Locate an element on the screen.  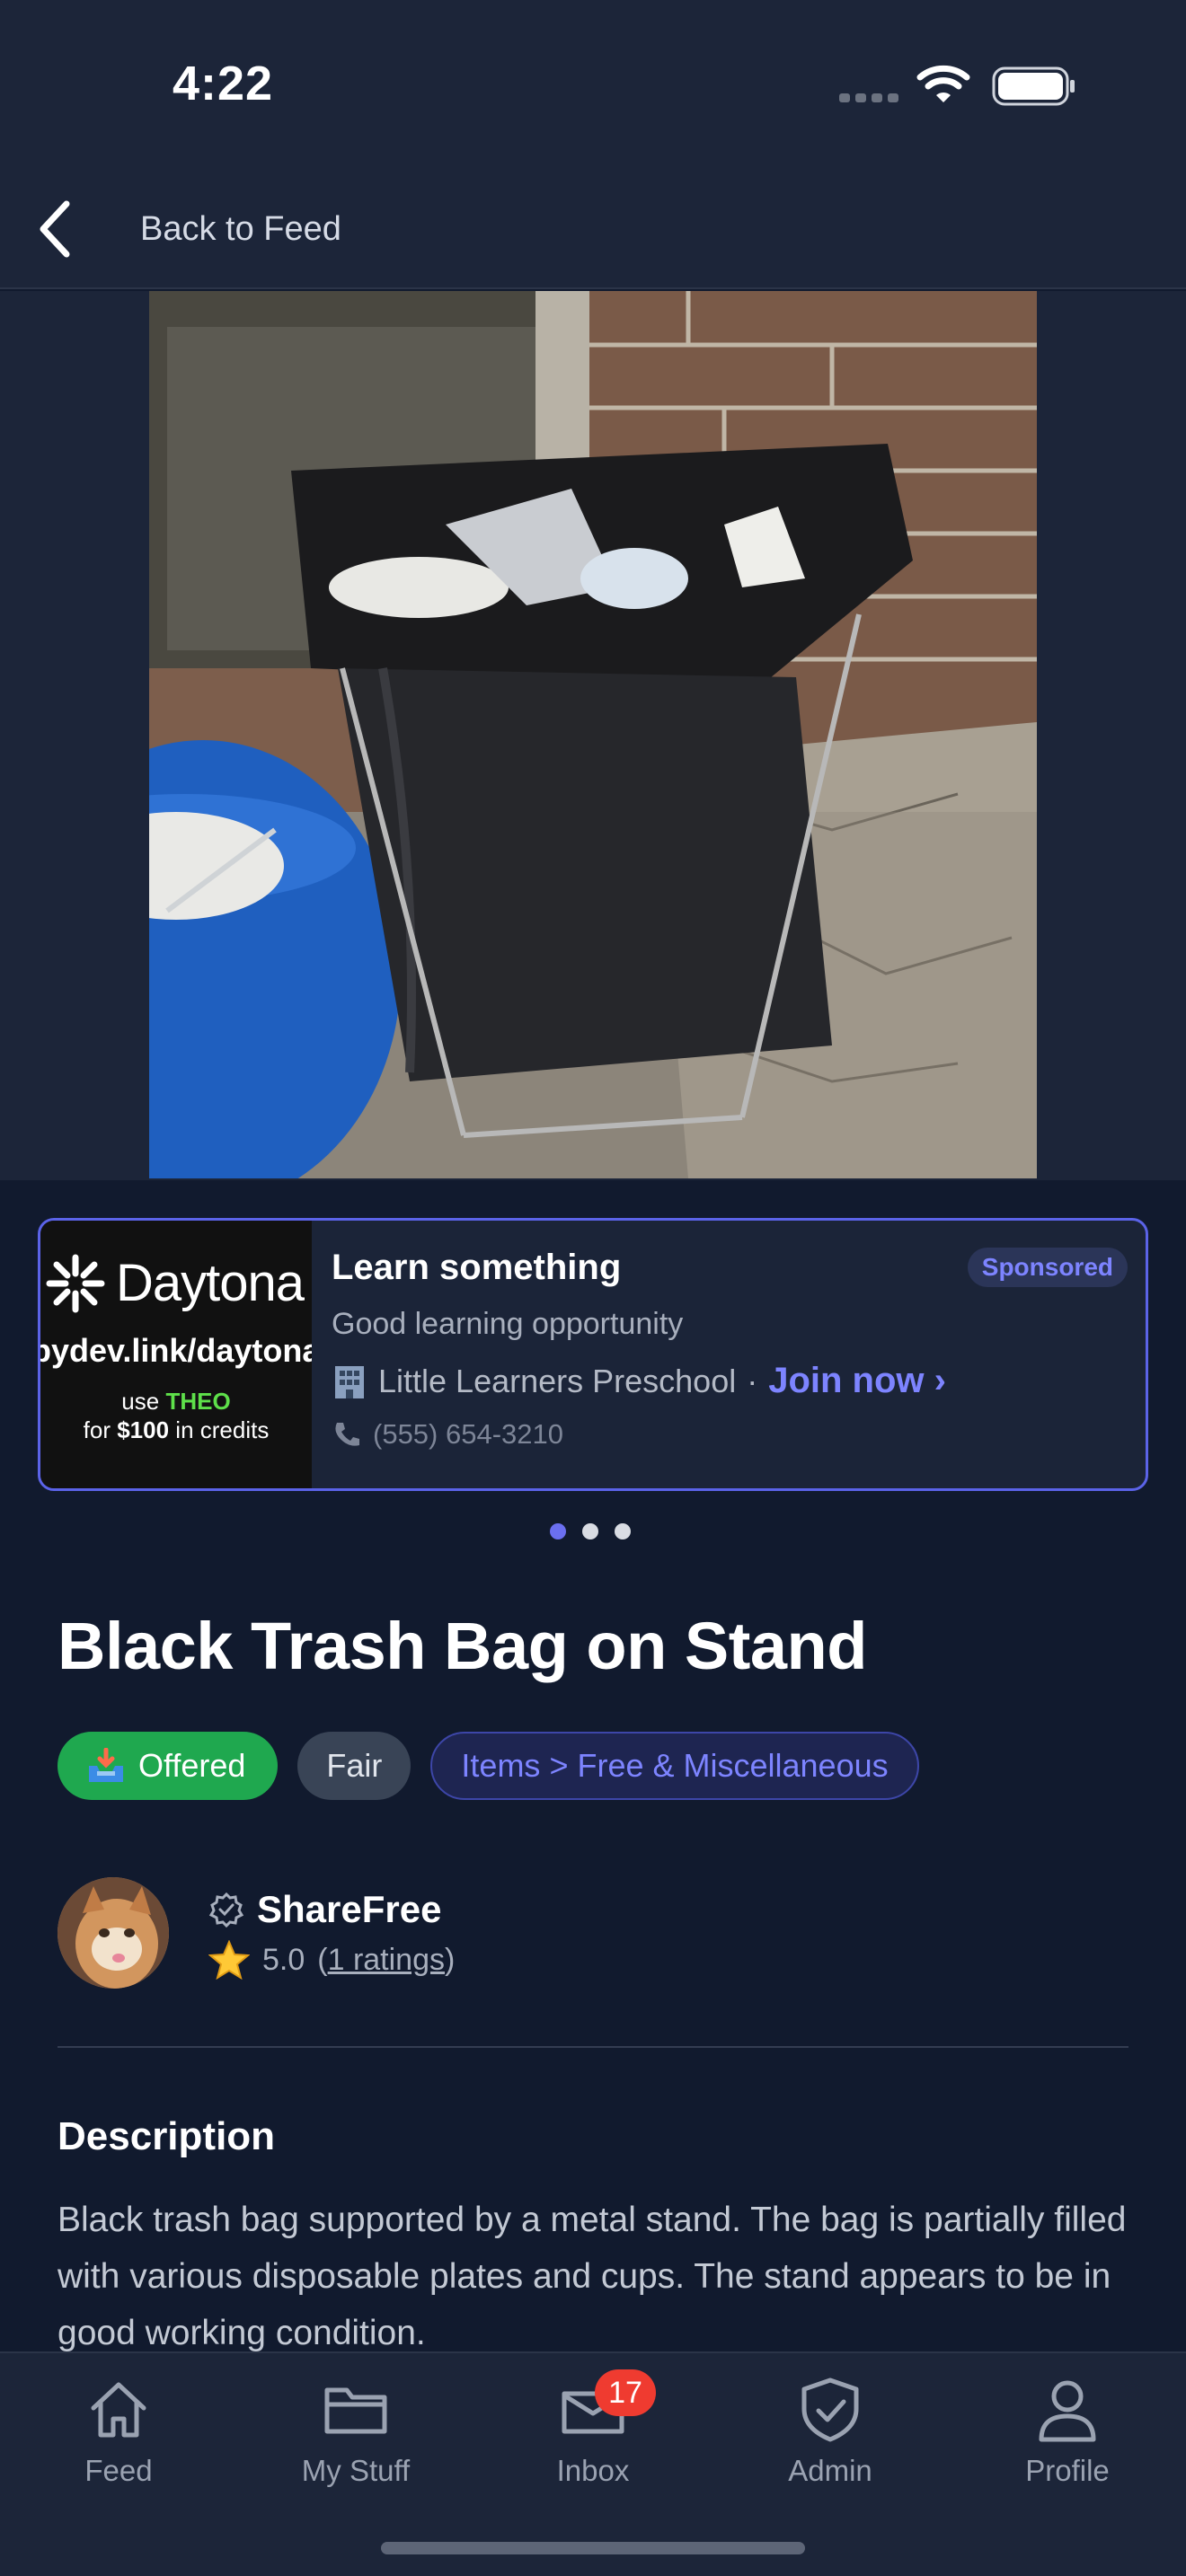
ratings-count: (1 ratings) is located at coordinates (386, 1959).